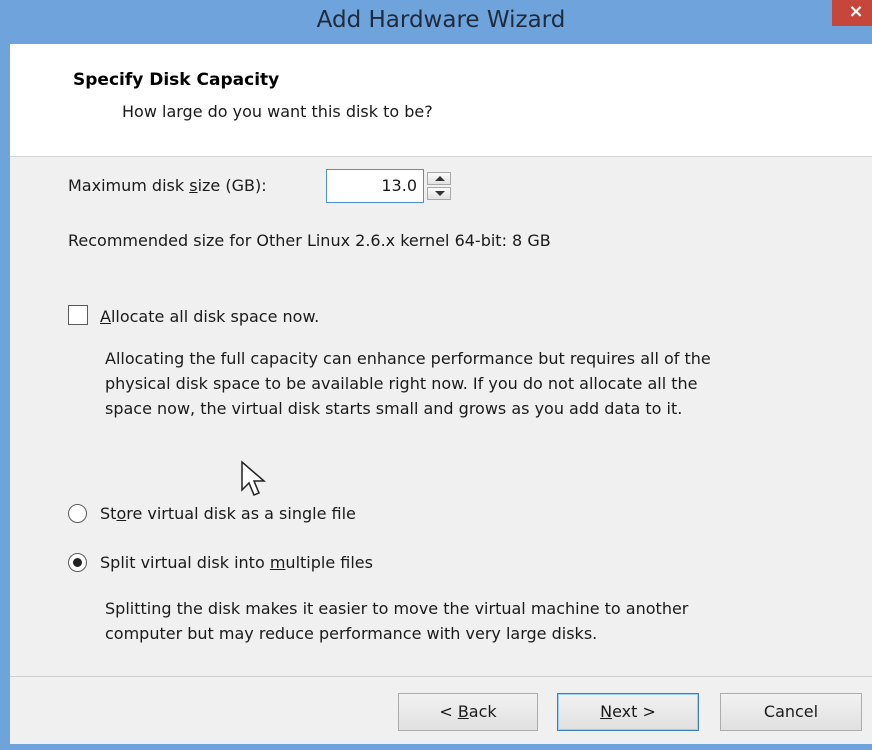 This screenshot has width=872, height=750. I want to click on window-frame-left, so click(5, 375).